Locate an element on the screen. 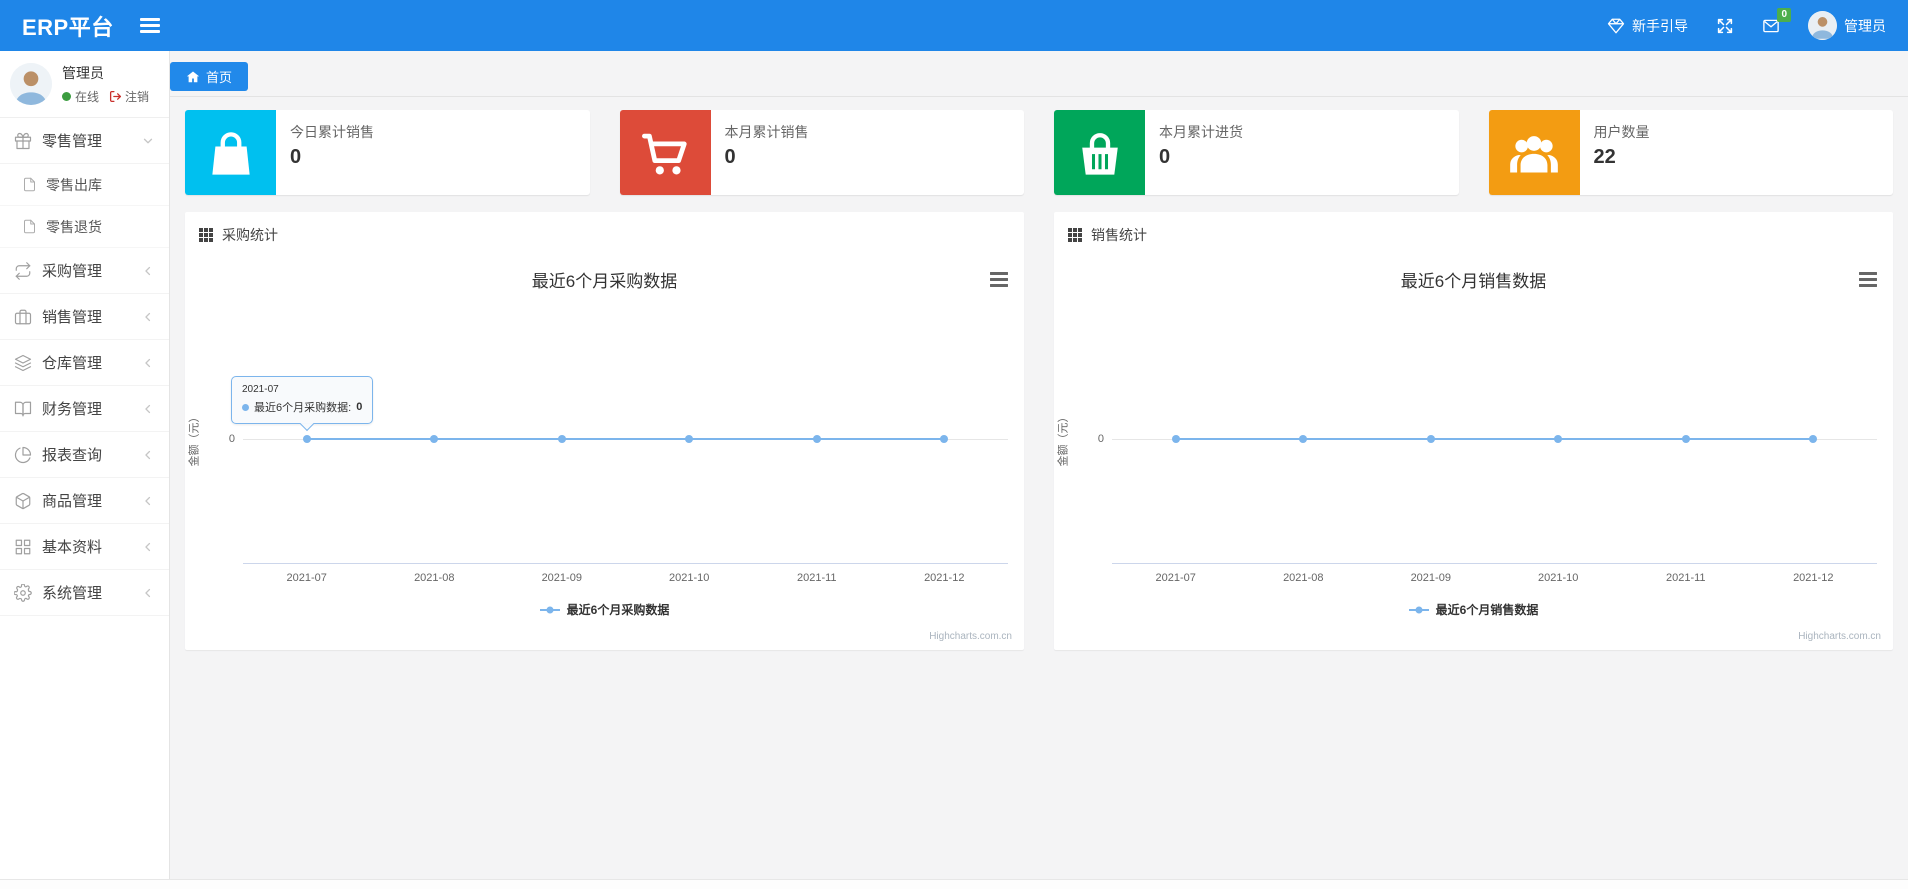 The width and height of the screenshot is (1908, 889). book-icon is located at coordinates (23, 409).